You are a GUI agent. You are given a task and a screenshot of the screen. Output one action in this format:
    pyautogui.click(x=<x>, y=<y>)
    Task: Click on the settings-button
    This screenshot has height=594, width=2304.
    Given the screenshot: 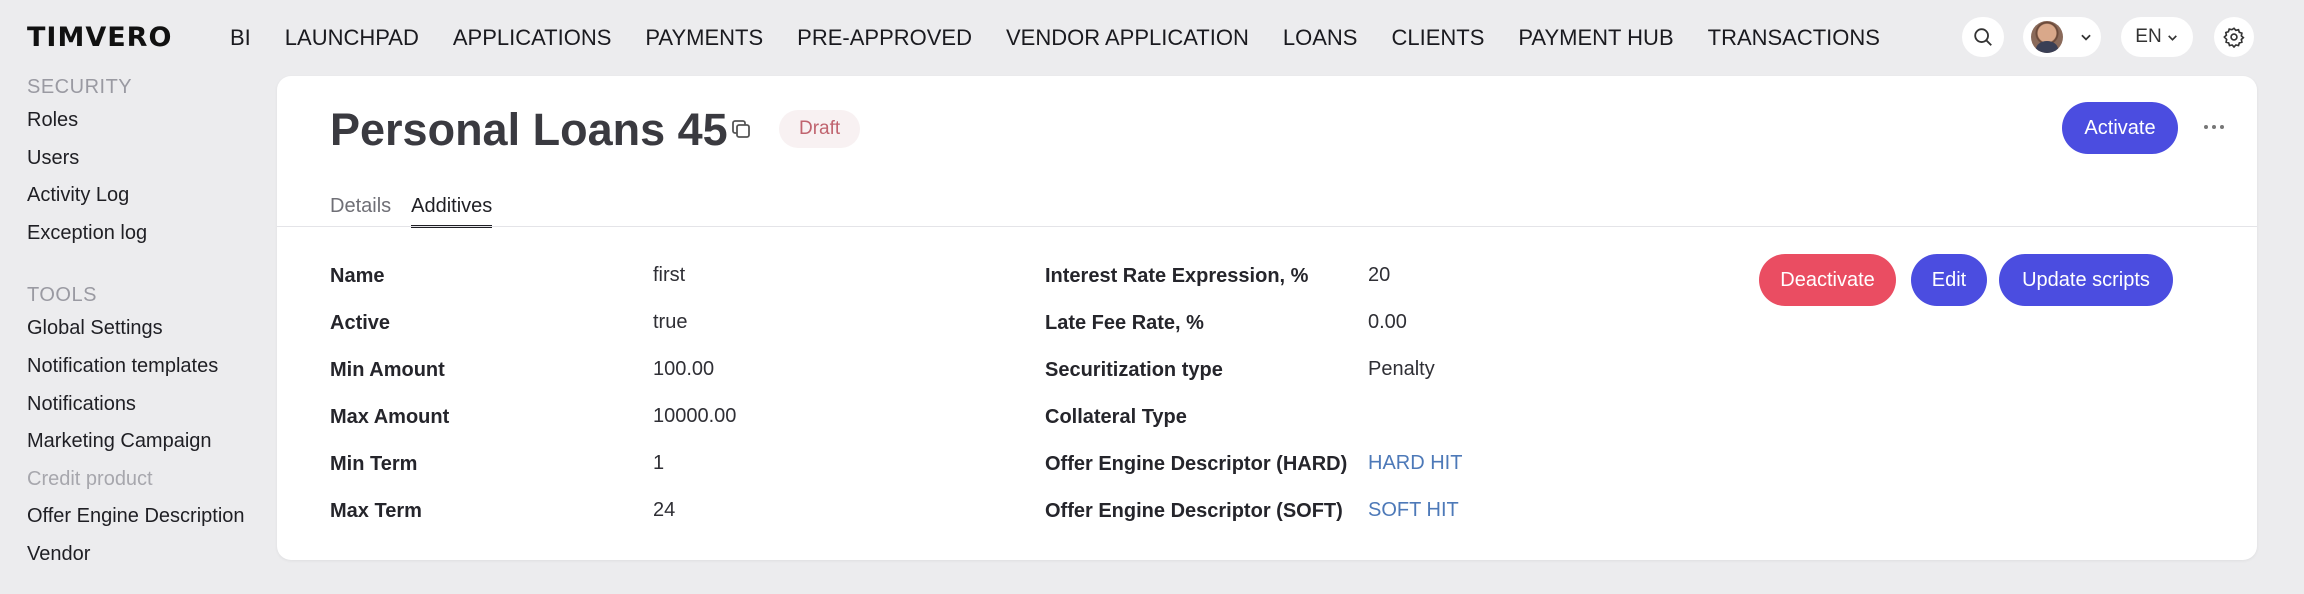 What is the action you would take?
    pyautogui.click(x=2234, y=37)
    